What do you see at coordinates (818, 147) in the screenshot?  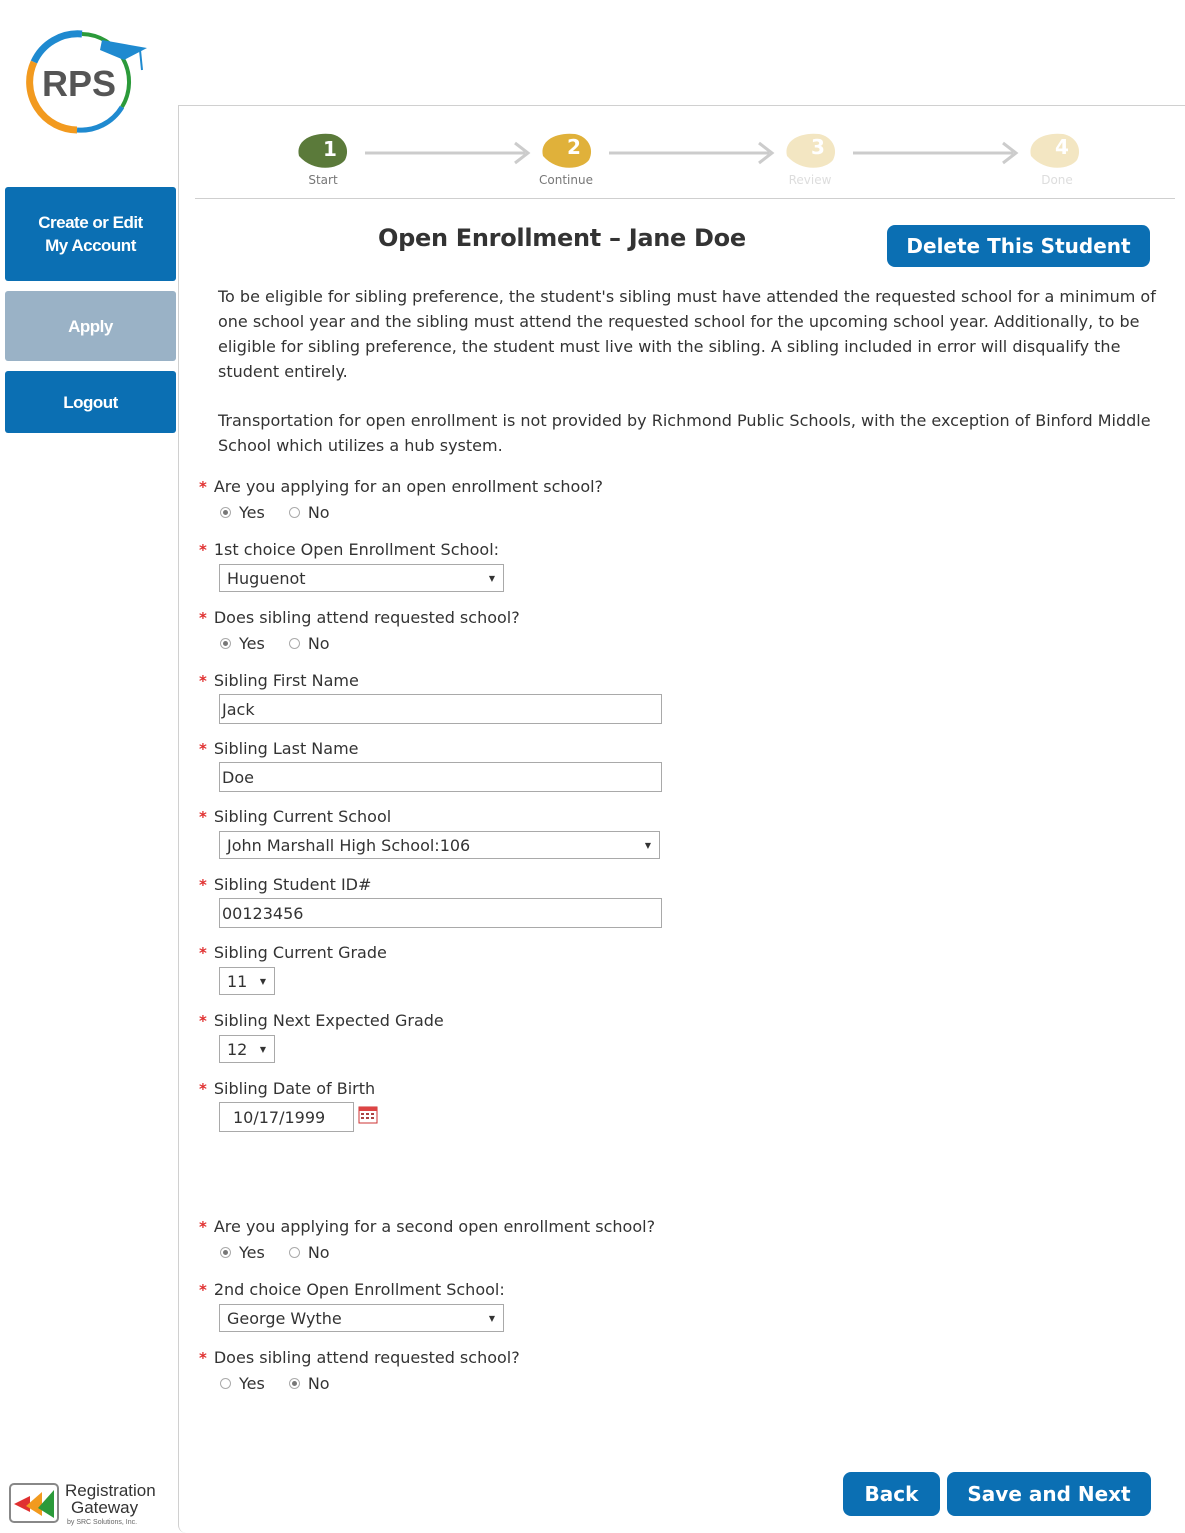 I see `step-3-num: 3` at bounding box center [818, 147].